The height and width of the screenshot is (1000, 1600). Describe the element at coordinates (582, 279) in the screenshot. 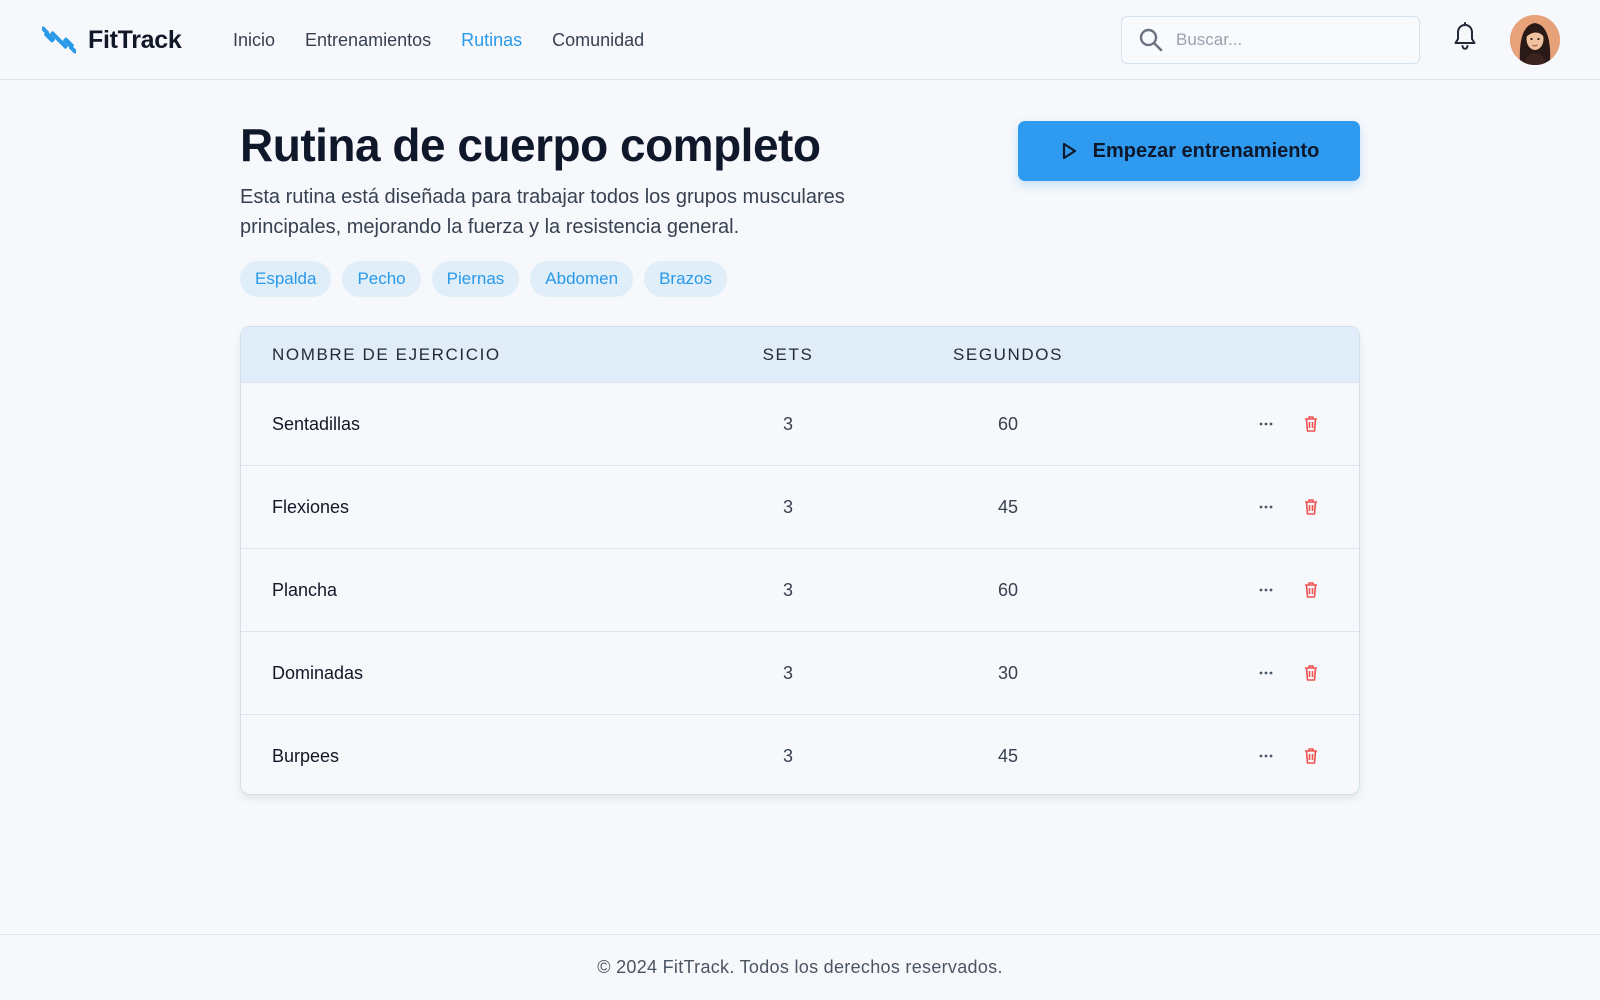

I see `tag-abdomen: Abdomen` at that location.